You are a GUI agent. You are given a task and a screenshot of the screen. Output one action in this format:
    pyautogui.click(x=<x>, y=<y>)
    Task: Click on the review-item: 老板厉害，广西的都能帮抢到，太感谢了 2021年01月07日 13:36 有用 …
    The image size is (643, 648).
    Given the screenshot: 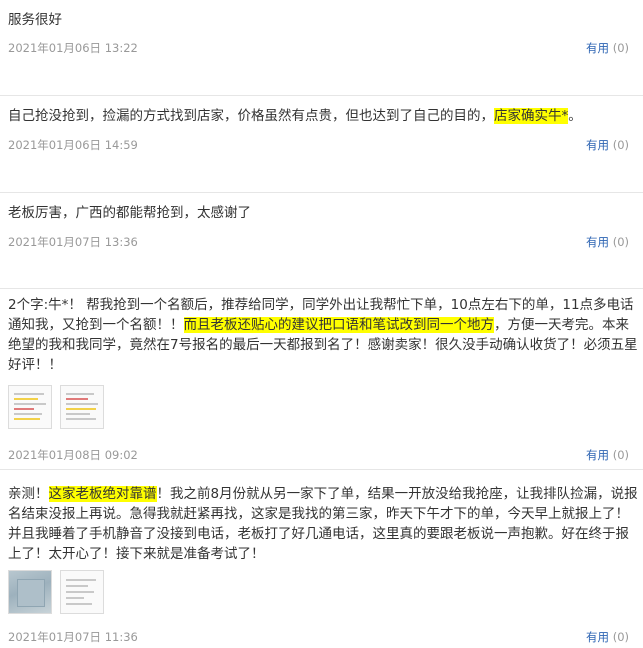 What is the action you would take?
    pyautogui.click(x=321, y=241)
    